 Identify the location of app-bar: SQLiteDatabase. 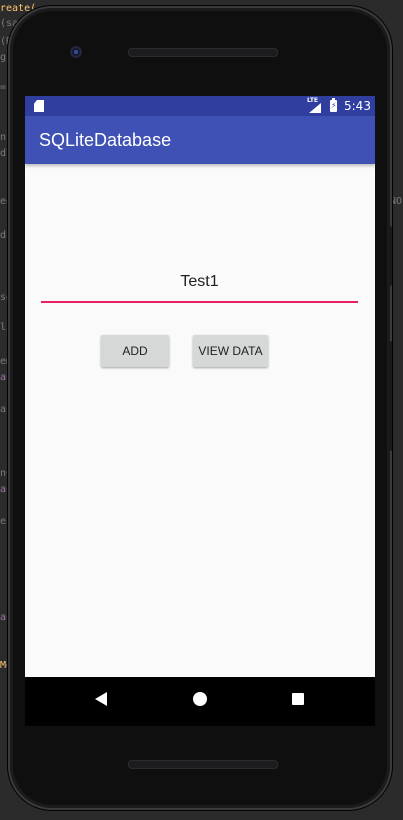
(200, 140).